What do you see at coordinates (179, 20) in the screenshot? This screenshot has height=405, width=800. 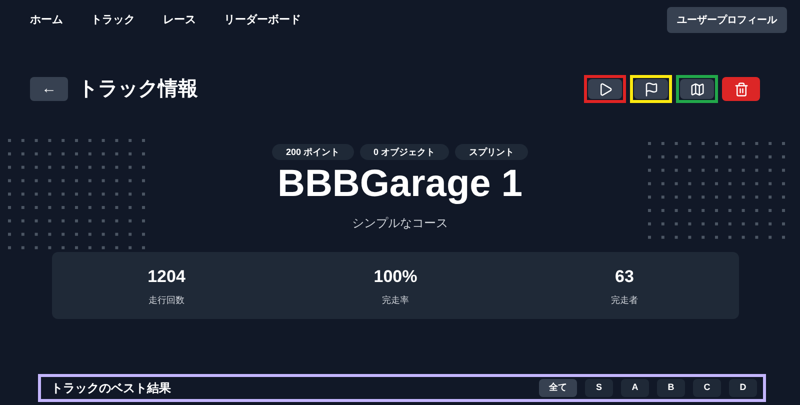 I see `nav-link: レース` at bounding box center [179, 20].